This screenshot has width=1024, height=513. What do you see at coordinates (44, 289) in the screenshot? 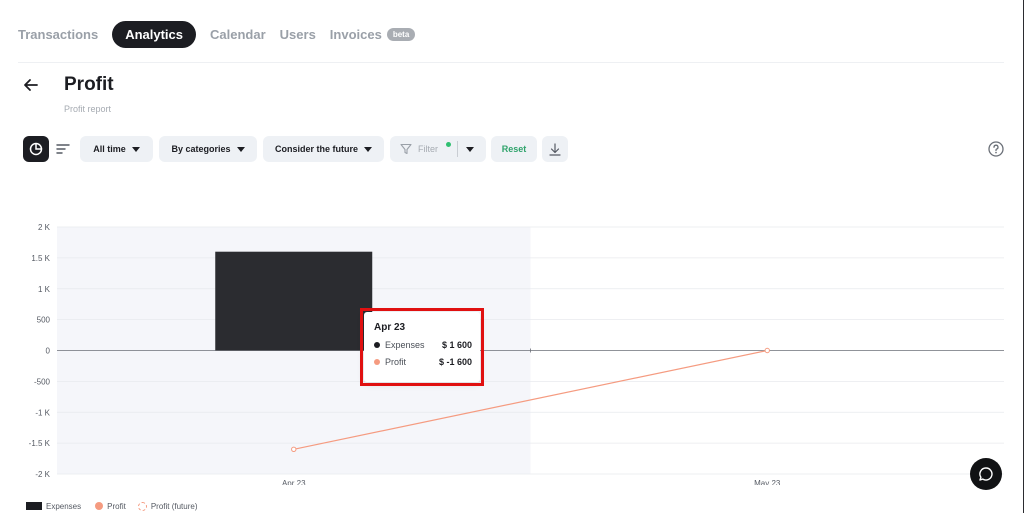
I see `y-tick-label: 1 K` at bounding box center [44, 289].